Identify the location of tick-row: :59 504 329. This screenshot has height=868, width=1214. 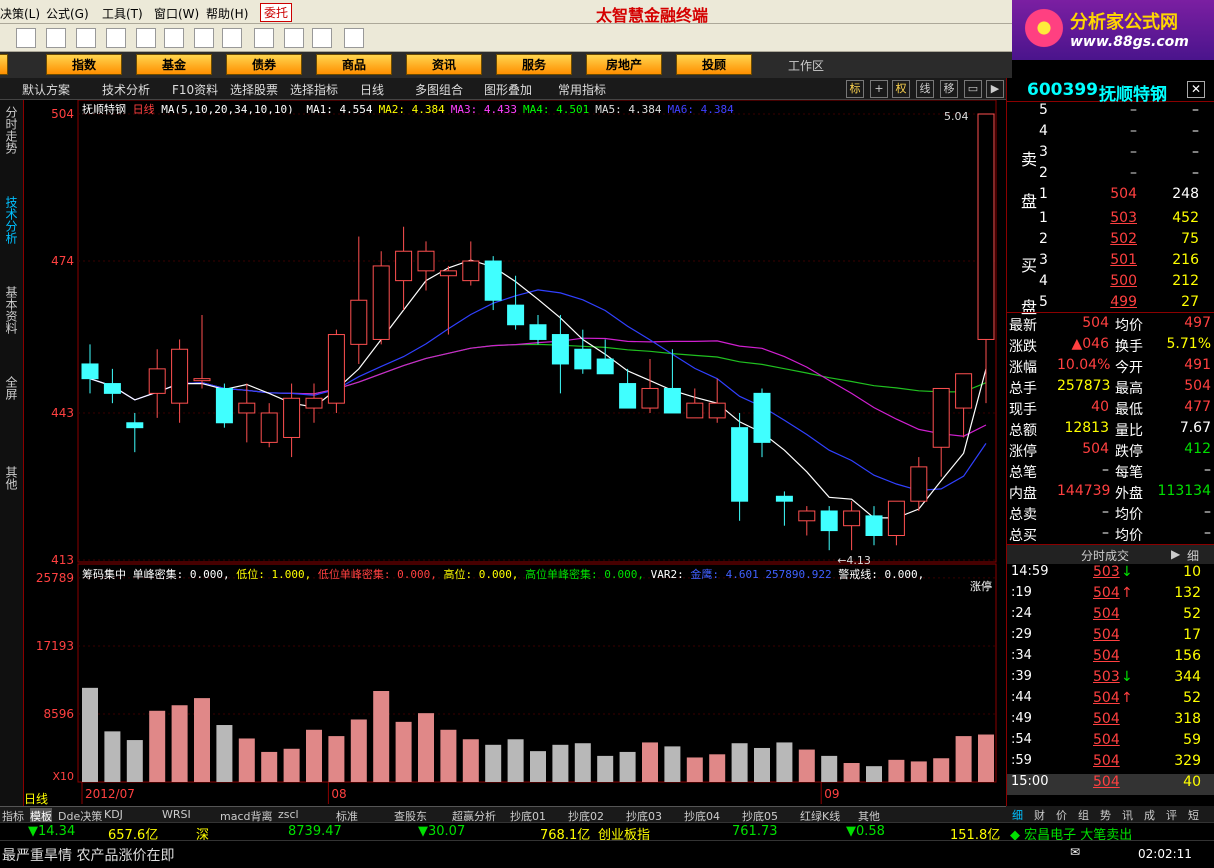
(1110, 763).